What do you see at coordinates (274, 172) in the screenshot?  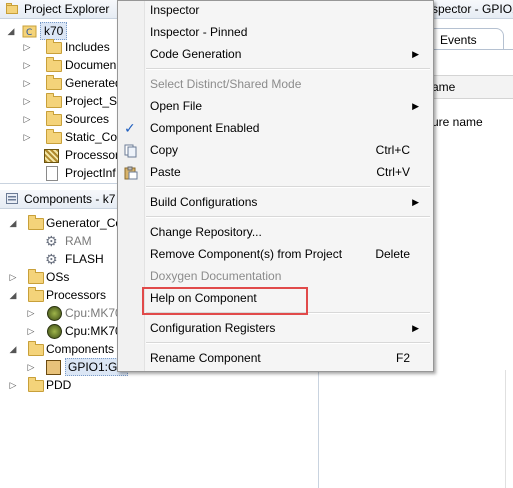 I see `menu-item-paste: Paste Ctrl+V` at bounding box center [274, 172].